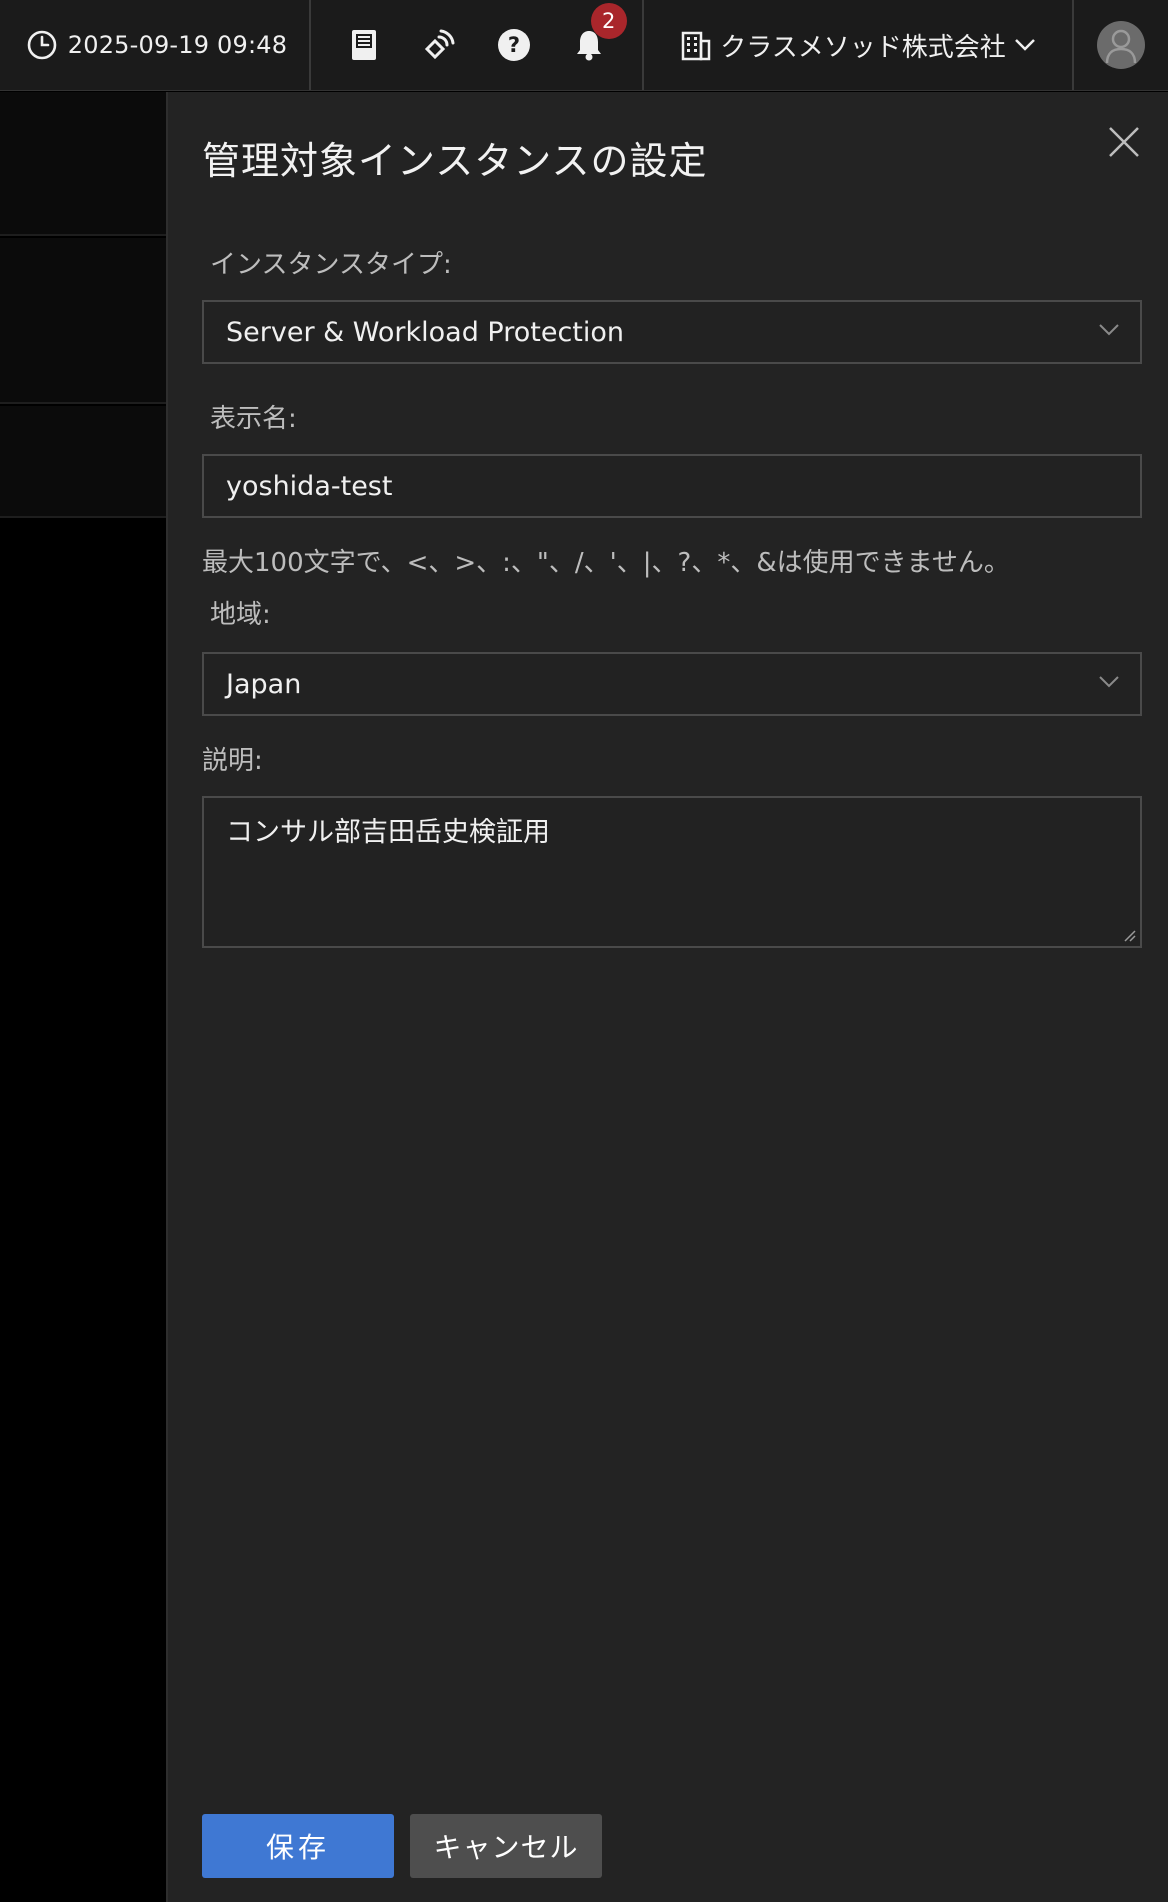 This screenshot has height=1902, width=1168. What do you see at coordinates (477, 45) in the screenshot?
I see `toolbar-icons: ? 2` at bounding box center [477, 45].